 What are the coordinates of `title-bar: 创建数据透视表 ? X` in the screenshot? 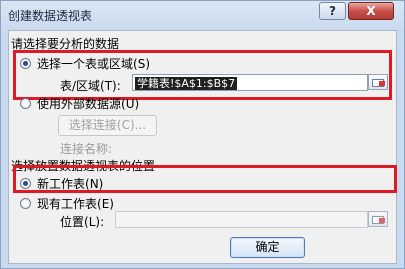 It's located at (202, 15).